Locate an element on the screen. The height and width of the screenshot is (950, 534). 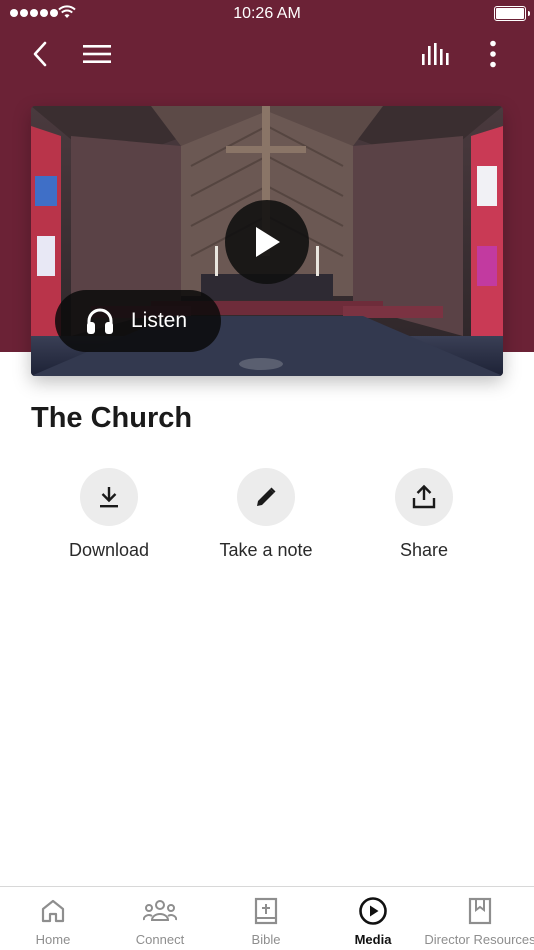
back-button is located at coordinates (40, 54).